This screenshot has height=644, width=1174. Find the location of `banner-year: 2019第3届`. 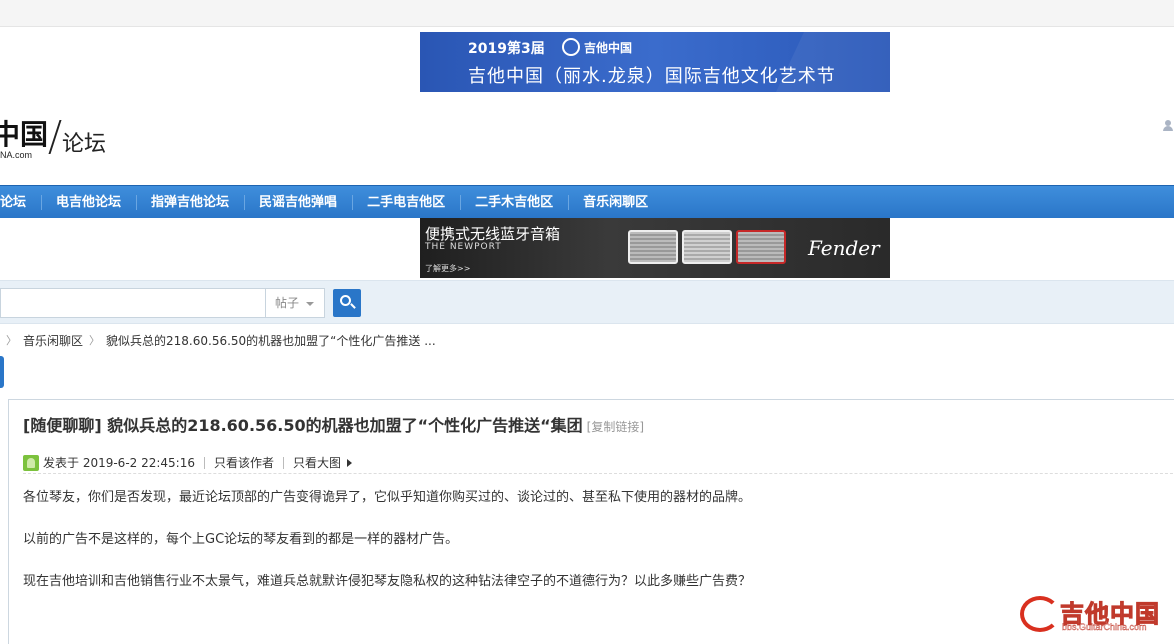

banner-year: 2019第3届 is located at coordinates (506, 49).